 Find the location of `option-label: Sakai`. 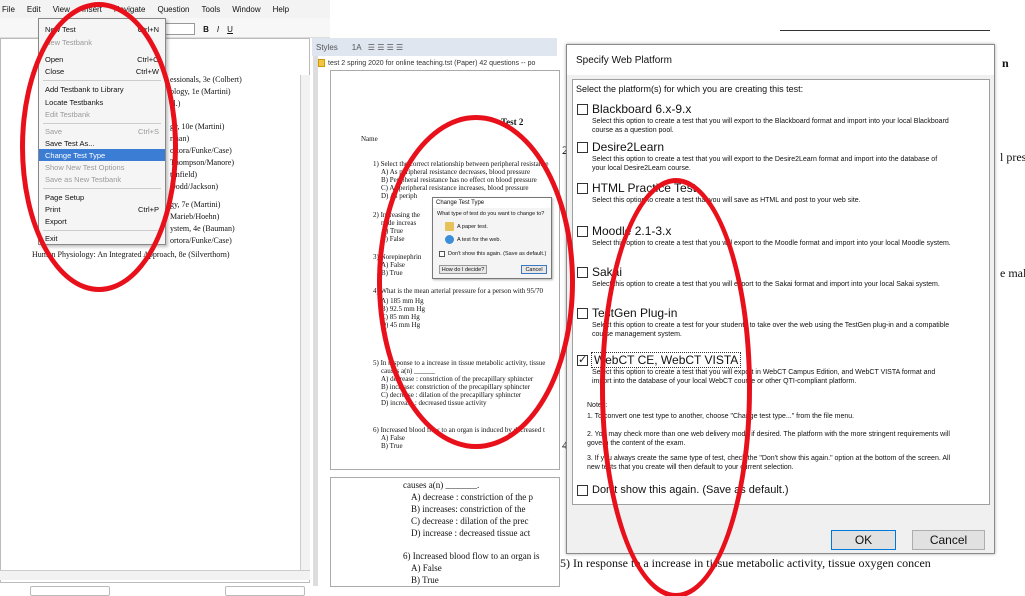

option-label: Sakai is located at coordinates (607, 272).